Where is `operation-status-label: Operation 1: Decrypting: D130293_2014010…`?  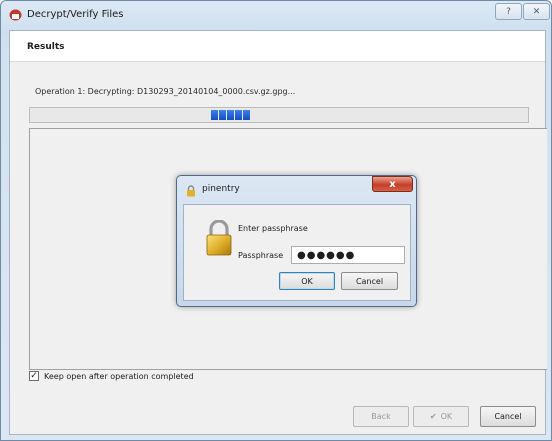
operation-status-label: Operation 1: Decrypting: D130293_2014010… is located at coordinates (165, 91).